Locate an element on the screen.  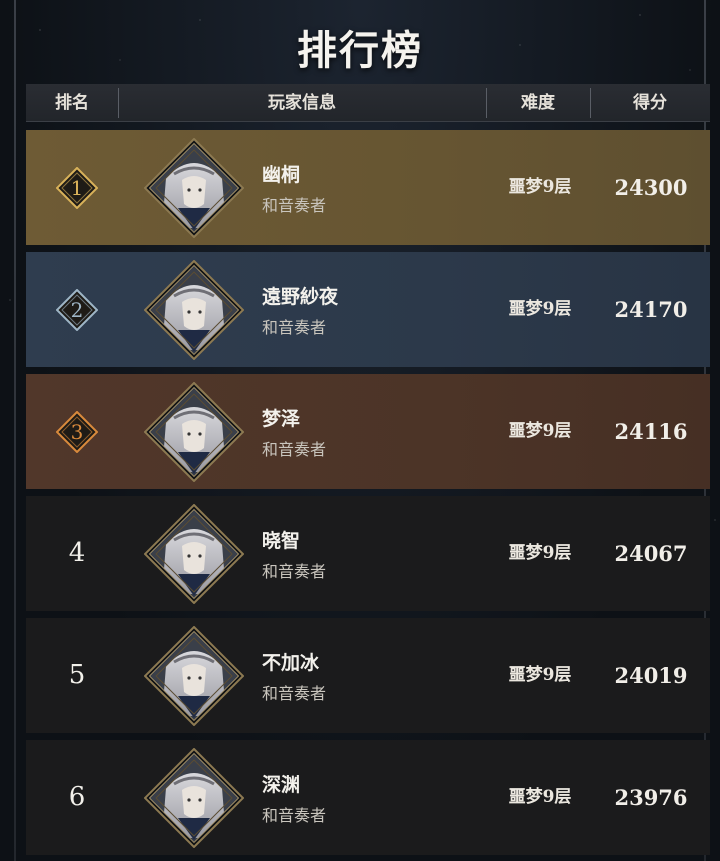
rank-number: 5 is located at coordinates (77, 675).